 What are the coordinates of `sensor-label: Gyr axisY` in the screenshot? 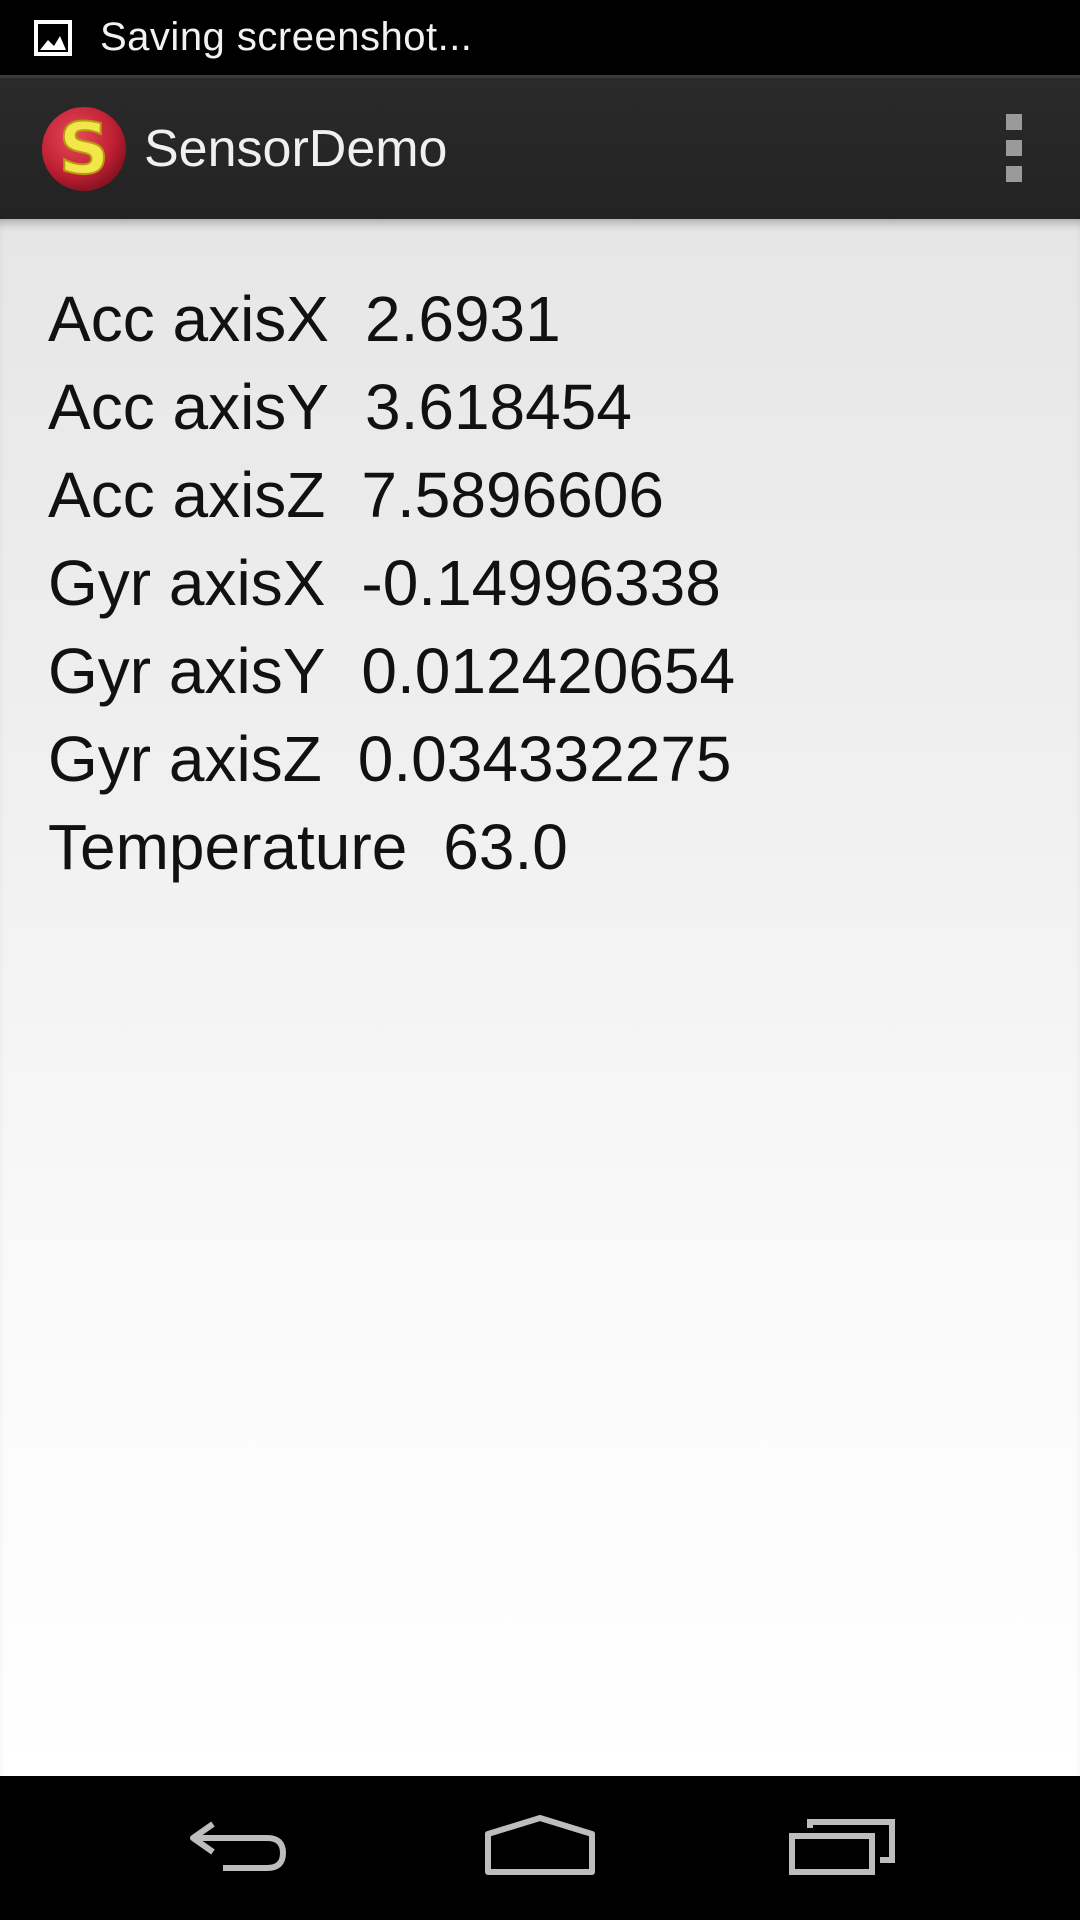 It's located at (187, 671).